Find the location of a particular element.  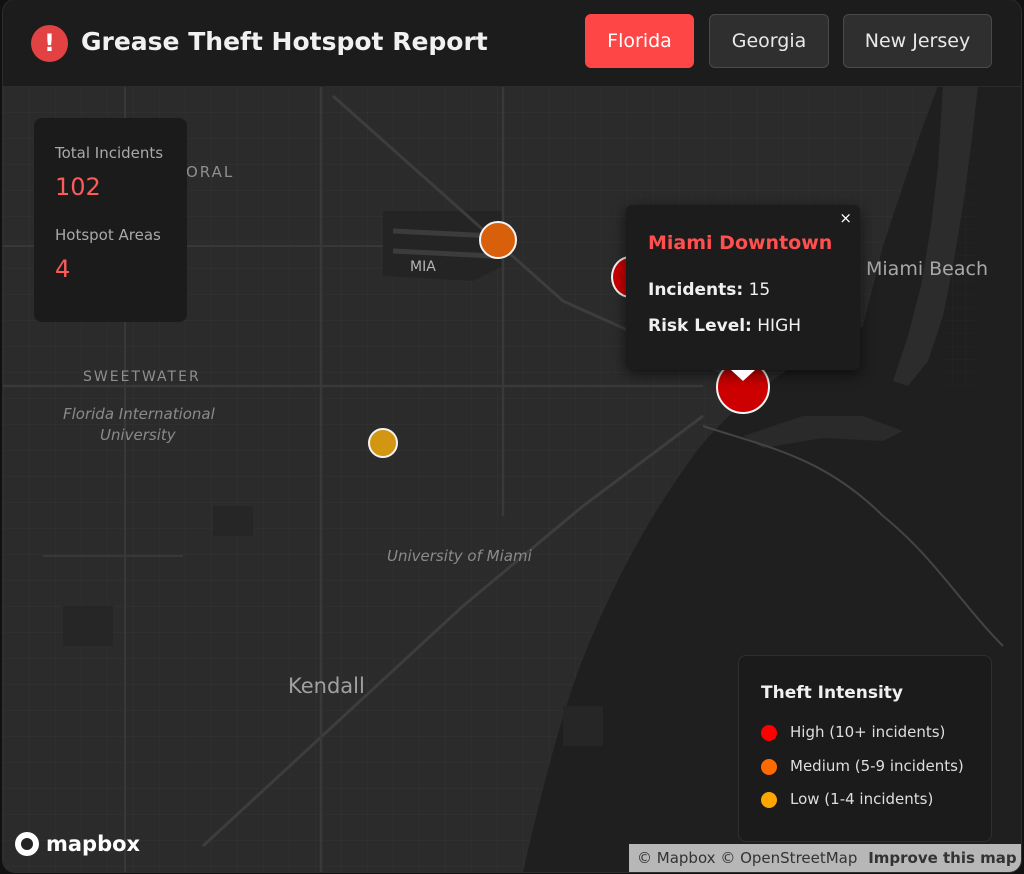

attribution-osm-link: © OpenStreetMap is located at coordinates (788, 858).